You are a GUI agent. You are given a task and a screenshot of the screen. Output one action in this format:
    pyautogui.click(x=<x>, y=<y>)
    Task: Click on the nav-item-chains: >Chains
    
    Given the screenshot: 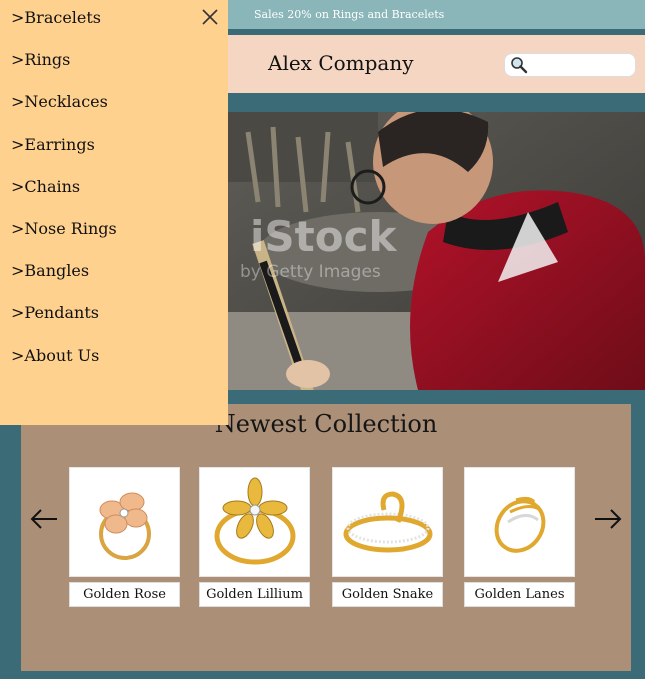 What is the action you would take?
    pyautogui.click(x=64, y=198)
    